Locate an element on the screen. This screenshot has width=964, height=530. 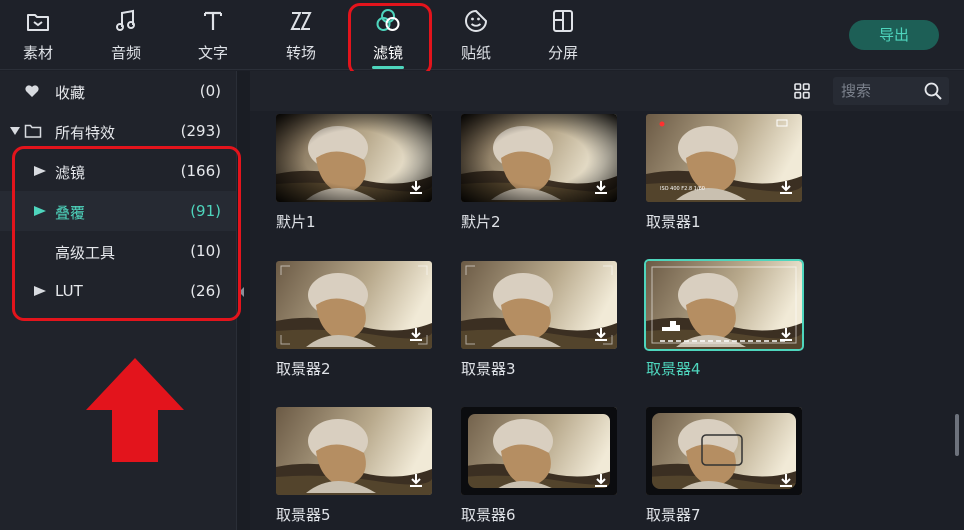
effect-thumbnail-label: 默片2 is located at coordinates (481, 222).